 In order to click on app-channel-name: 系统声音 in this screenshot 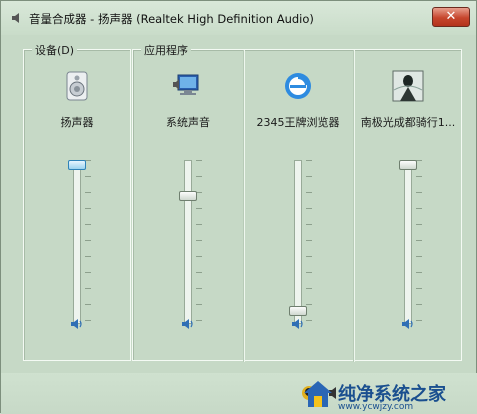, I will do `click(188, 122)`.